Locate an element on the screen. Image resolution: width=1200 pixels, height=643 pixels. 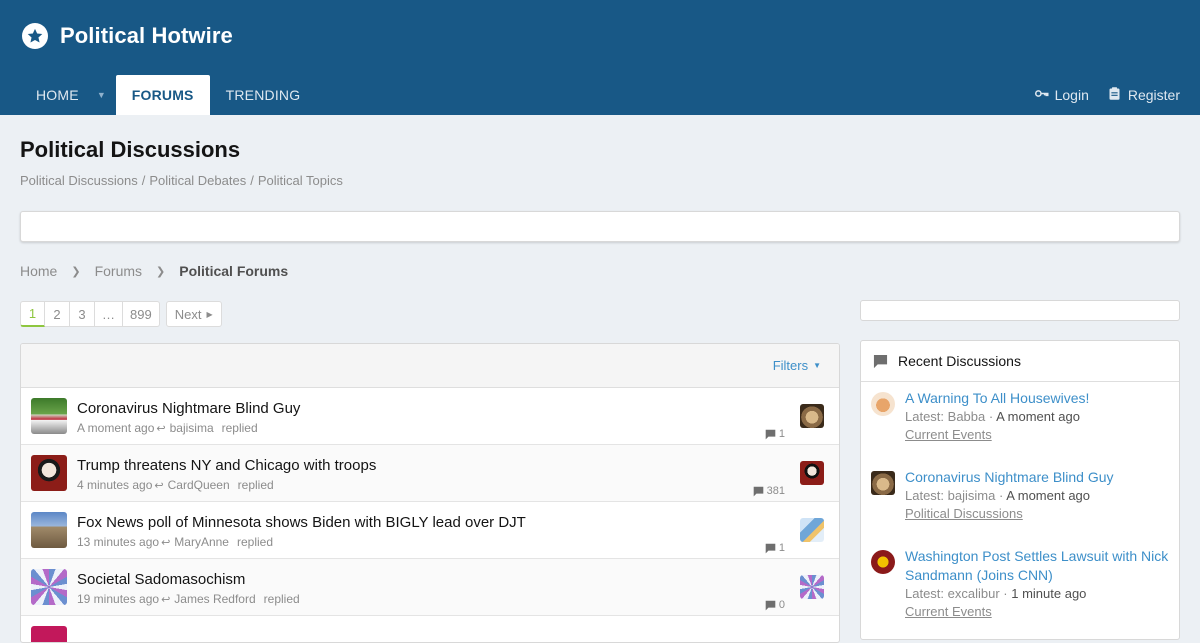
thread-meta: A moment ago ↩ bajisima replied is located at coordinates (167, 428).